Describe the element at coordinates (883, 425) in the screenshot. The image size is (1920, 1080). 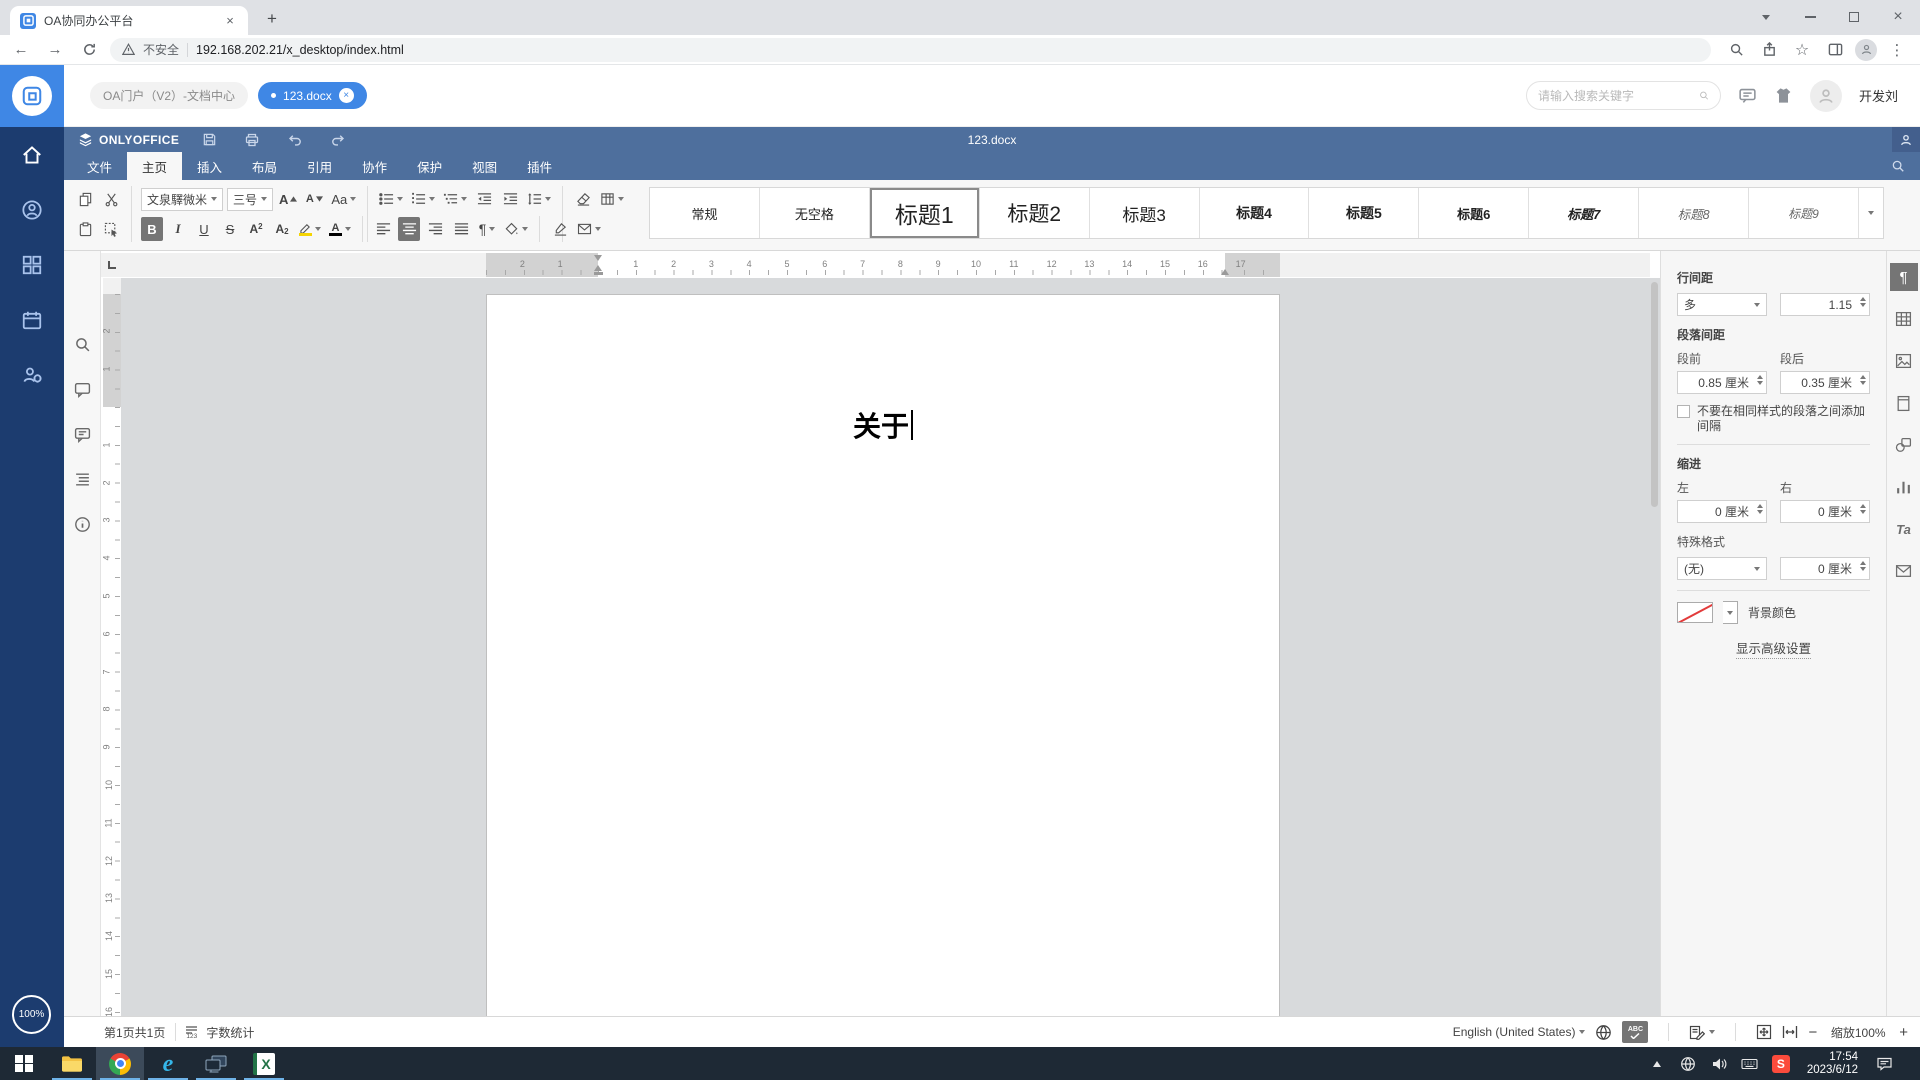
I see `document-heading: 关于` at that location.